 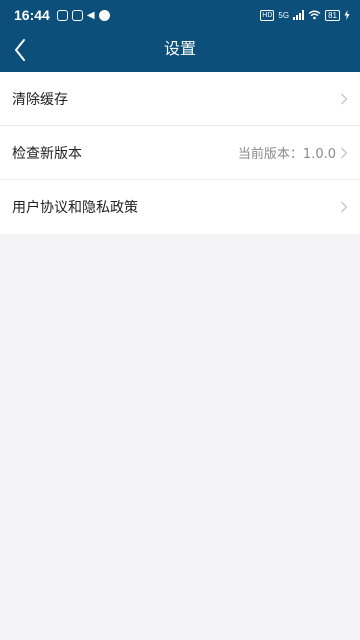 I want to click on clear-cache-label: 清除缓存, so click(x=40, y=99).